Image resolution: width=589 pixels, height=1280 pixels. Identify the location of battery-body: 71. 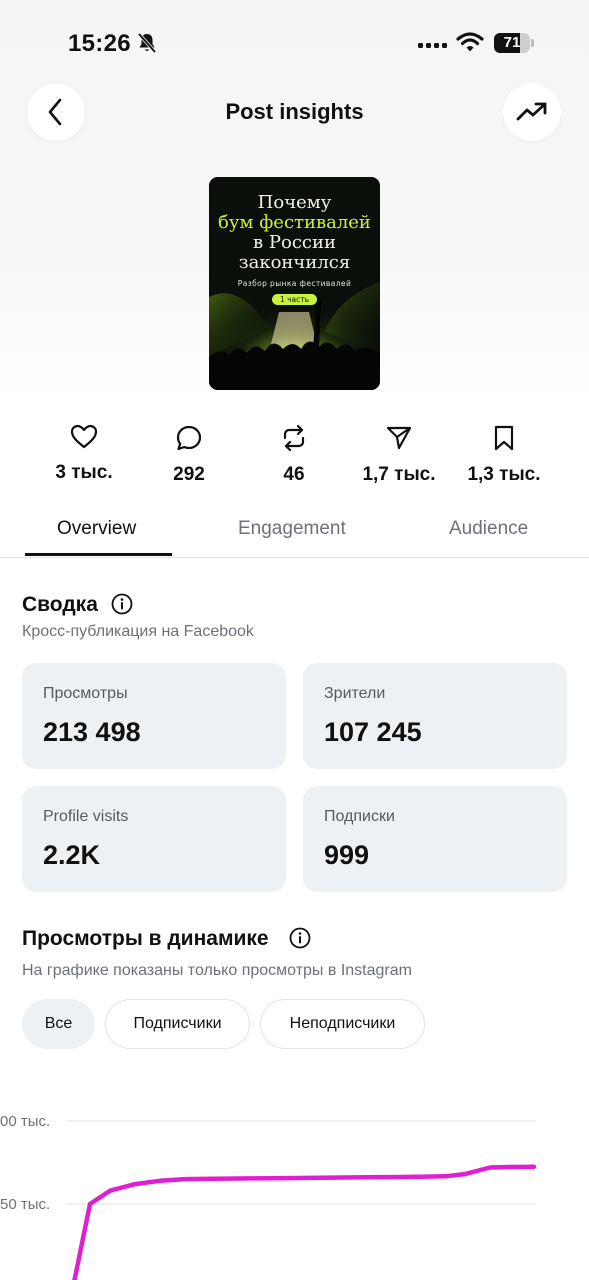
(512, 43).